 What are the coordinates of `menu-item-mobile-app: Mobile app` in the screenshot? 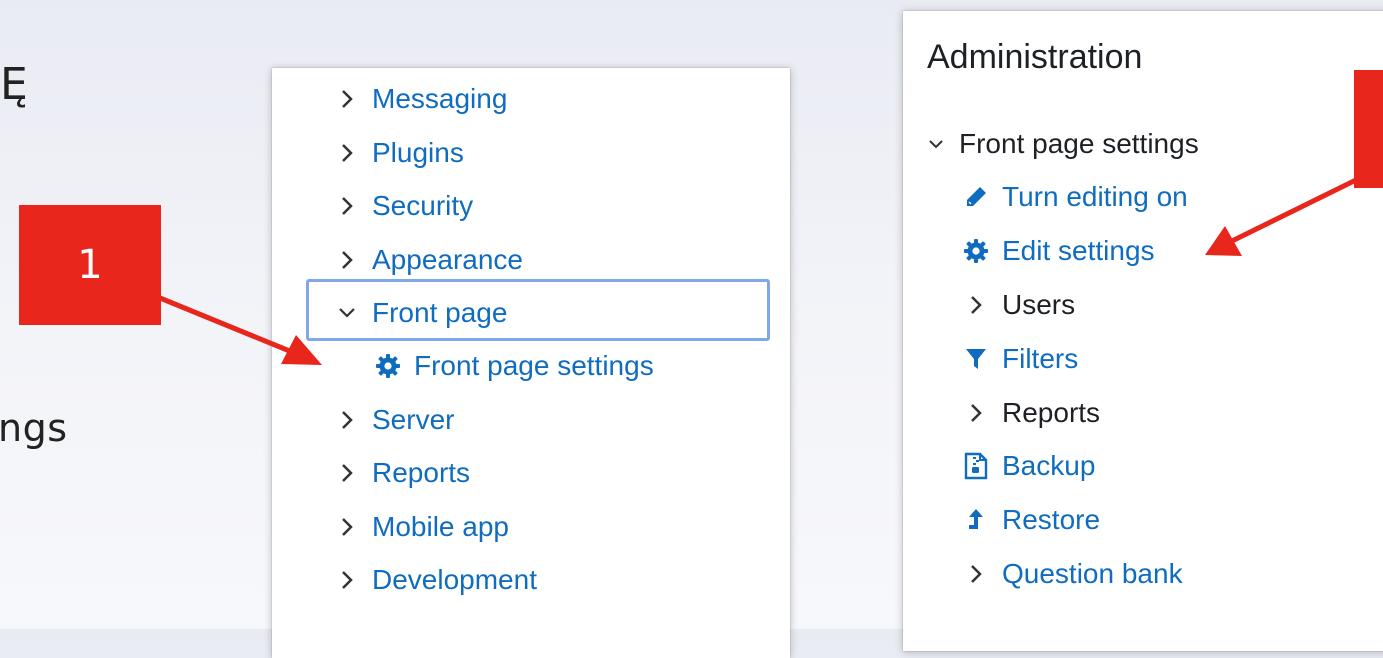 It's located at (421, 527).